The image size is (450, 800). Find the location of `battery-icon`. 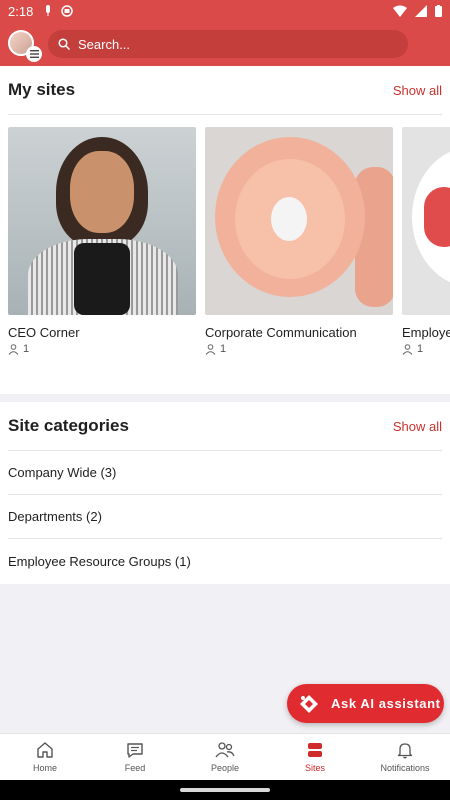

battery-icon is located at coordinates (438, 11).